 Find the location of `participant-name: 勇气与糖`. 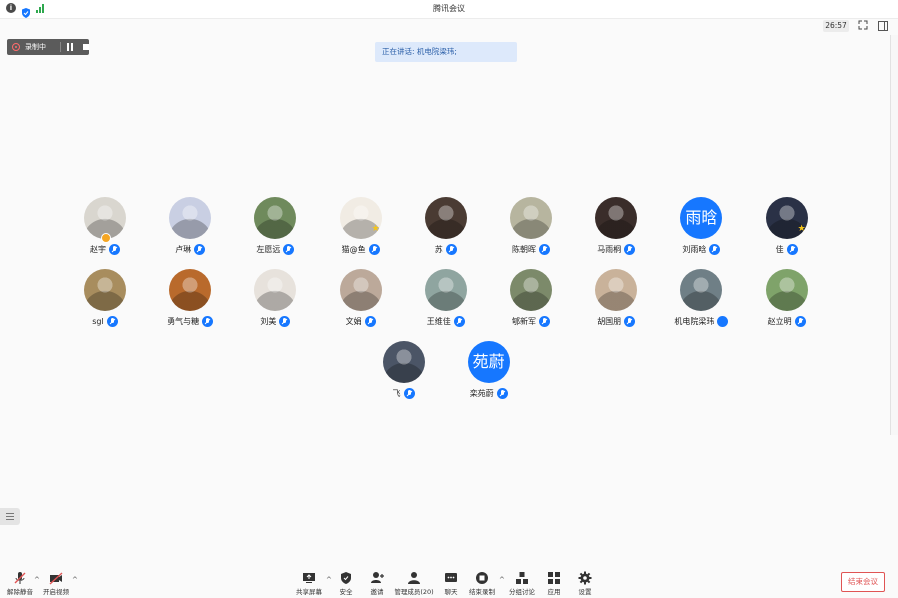

participant-name: 勇气与糖 is located at coordinates (183, 321).